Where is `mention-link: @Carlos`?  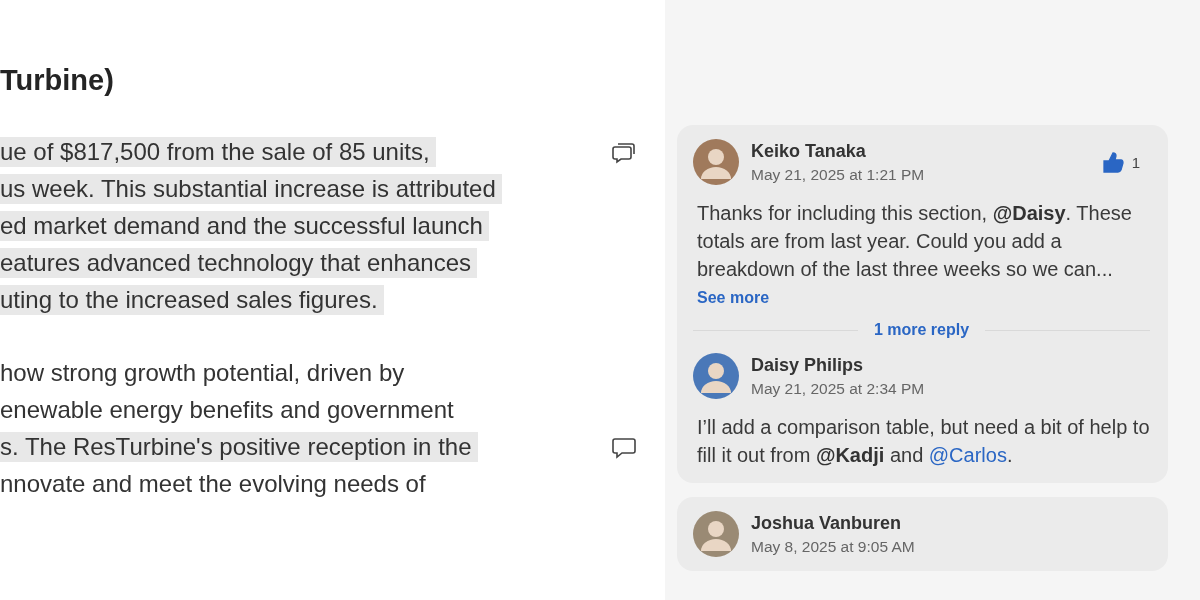 mention-link: @Carlos is located at coordinates (967, 455).